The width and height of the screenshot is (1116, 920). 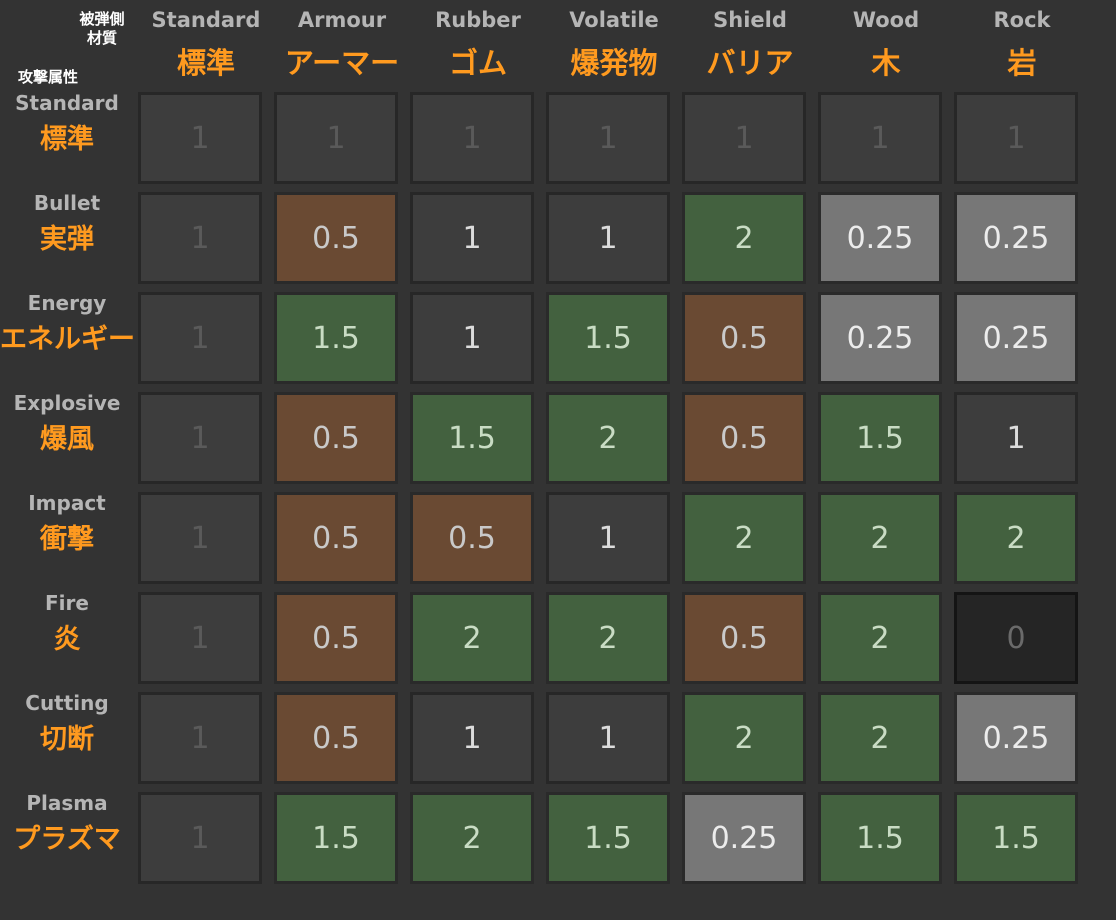 I want to click on column-header-en: Rubber, so click(x=478, y=20).